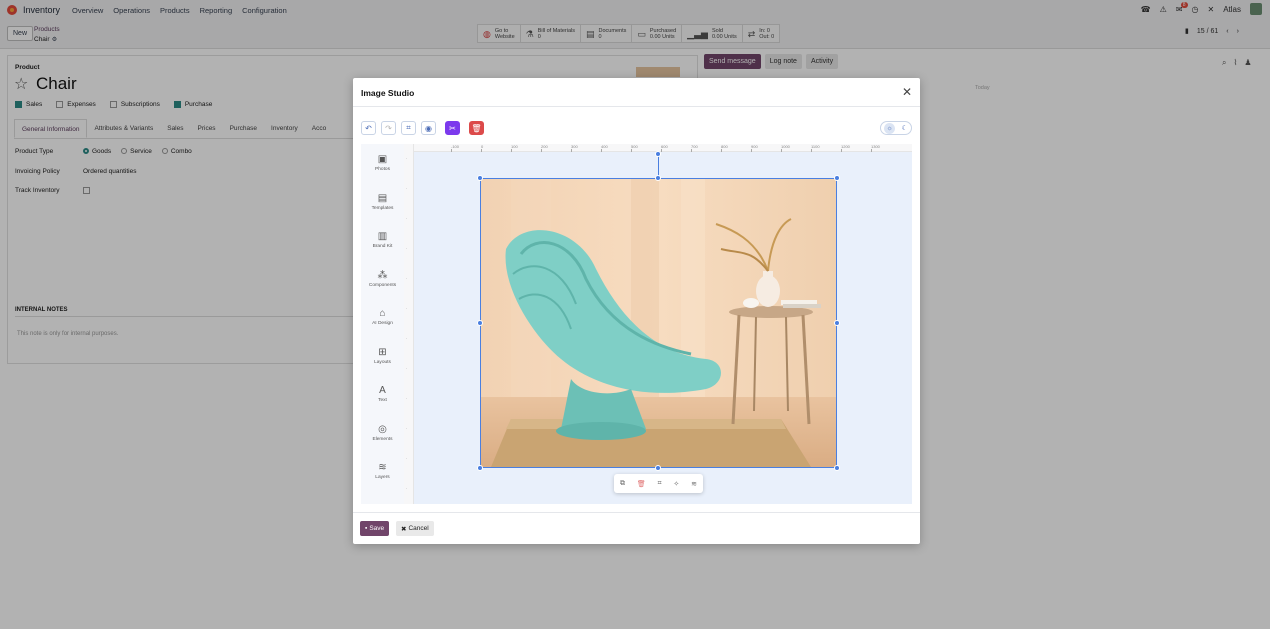 This screenshot has width=1270, height=629. What do you see at coordinates (382, 400) in the screenshot?
I see `sidebar-label: Text` at bounding box center [382, 400].